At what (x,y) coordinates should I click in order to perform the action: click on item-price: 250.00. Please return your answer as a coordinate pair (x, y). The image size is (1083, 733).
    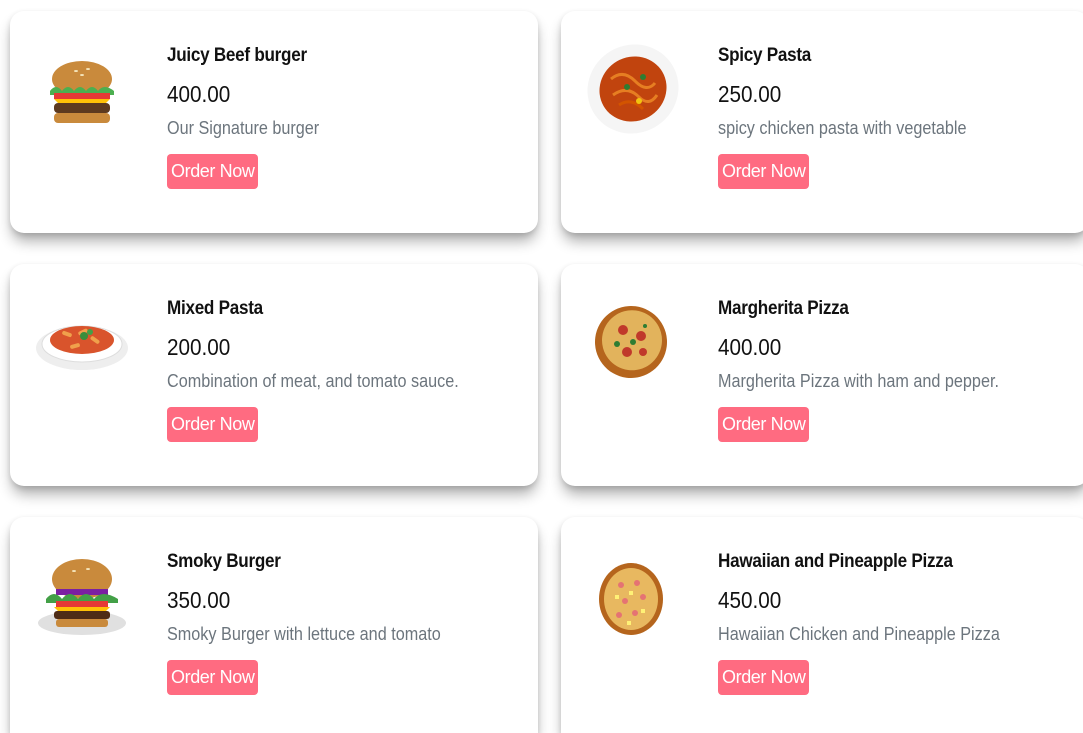
    Looking at the image, I should click on (750, 94).